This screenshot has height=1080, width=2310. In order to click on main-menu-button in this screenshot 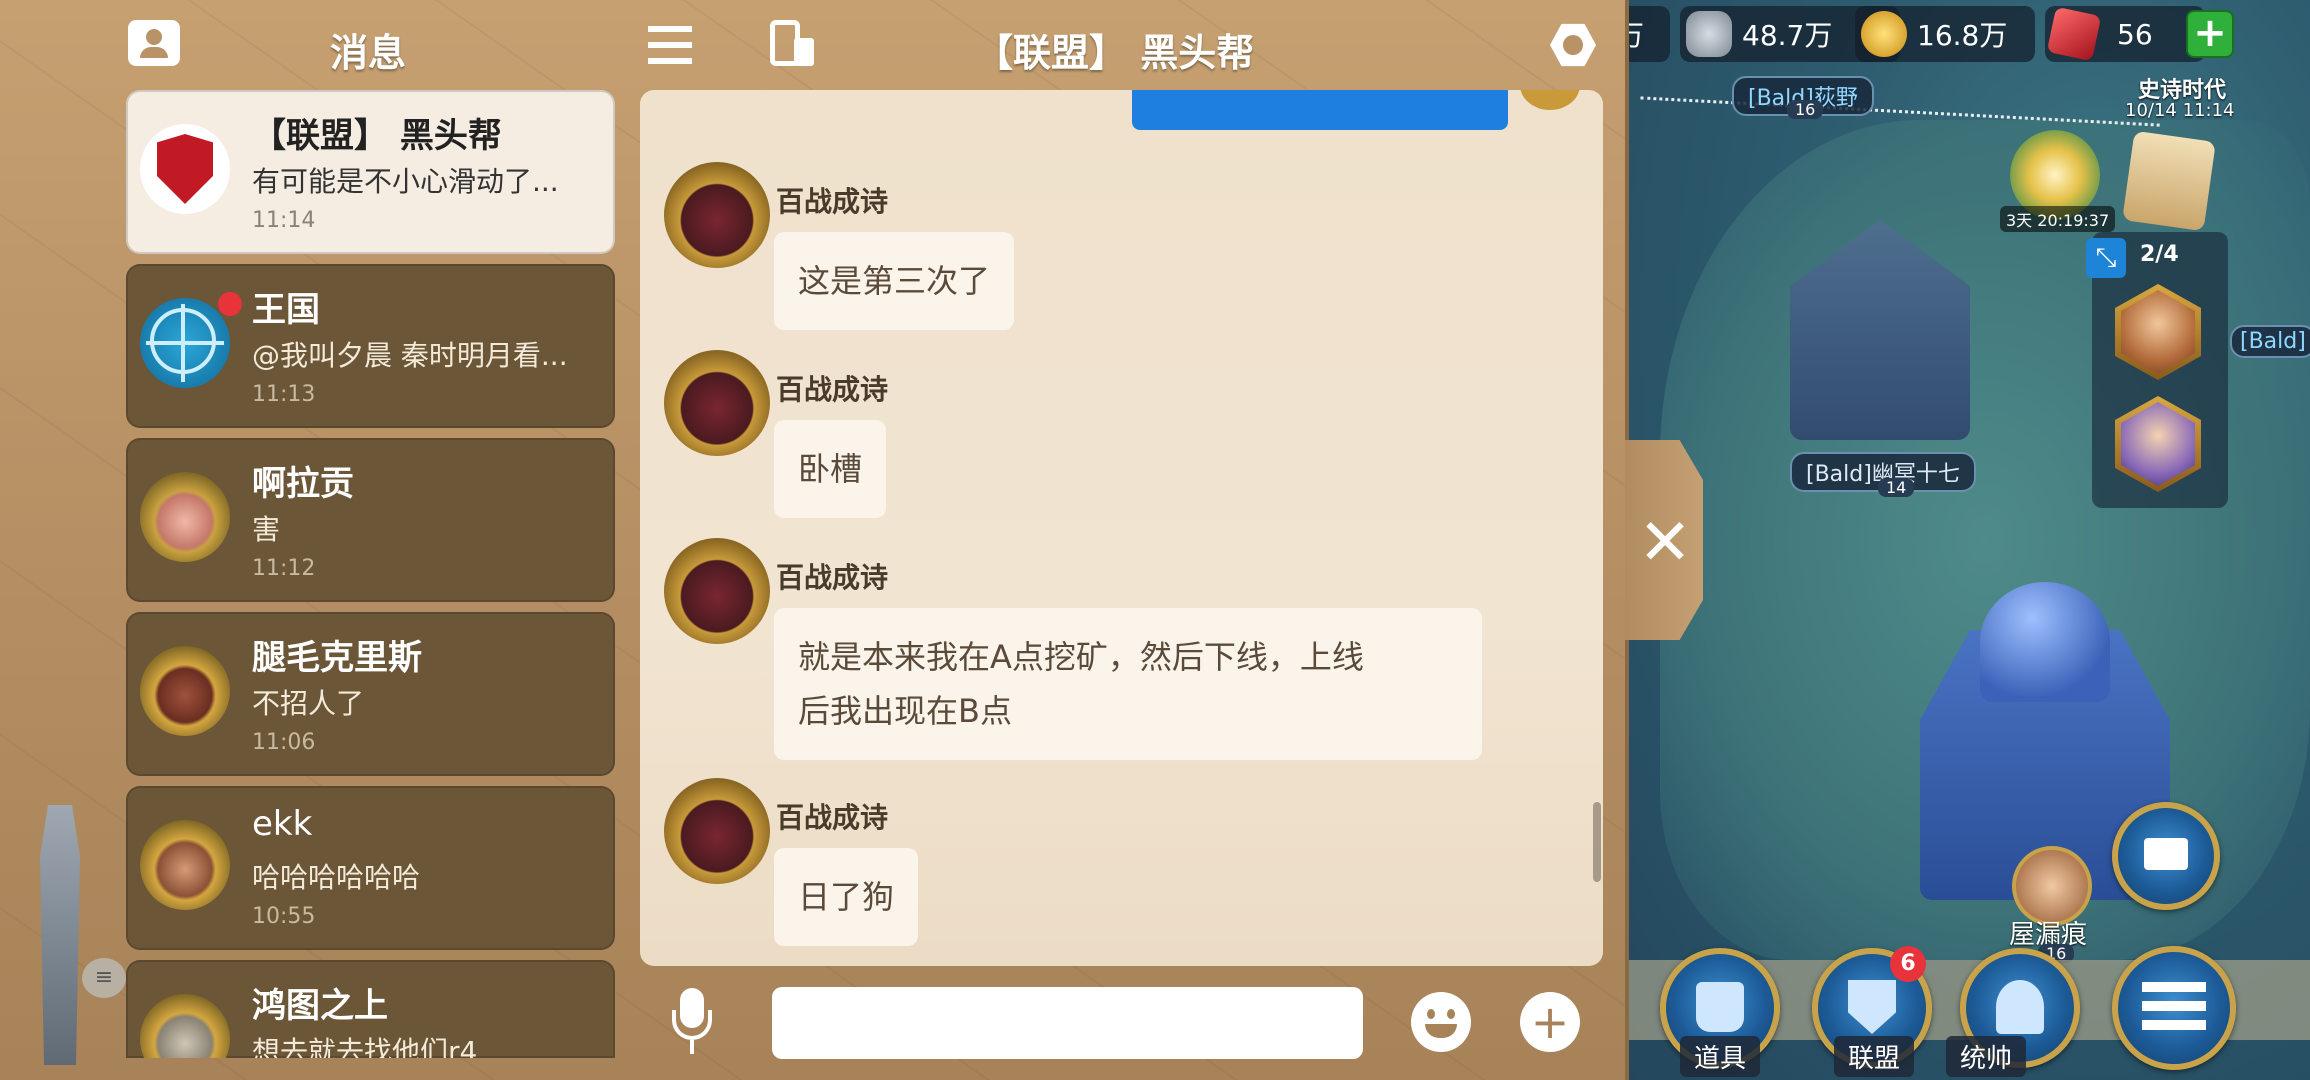, I will do `click(2174, 1008)`.